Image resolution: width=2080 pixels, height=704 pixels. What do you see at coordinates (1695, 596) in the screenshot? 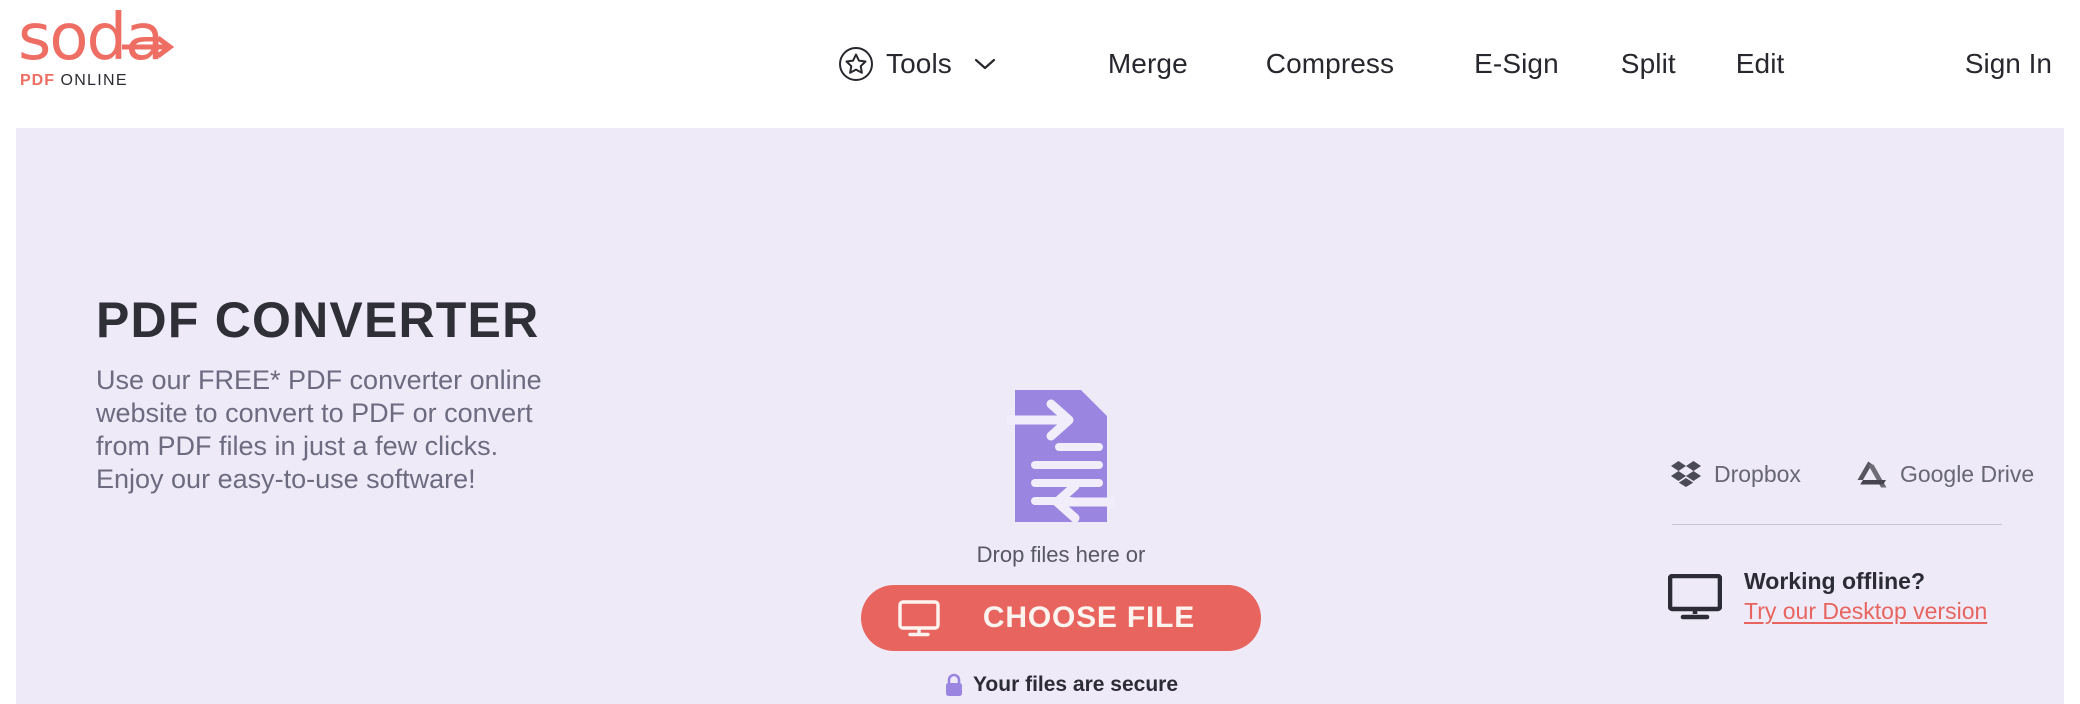
I see `desktop-monitor-icon` at bounding box center [1695, 596].